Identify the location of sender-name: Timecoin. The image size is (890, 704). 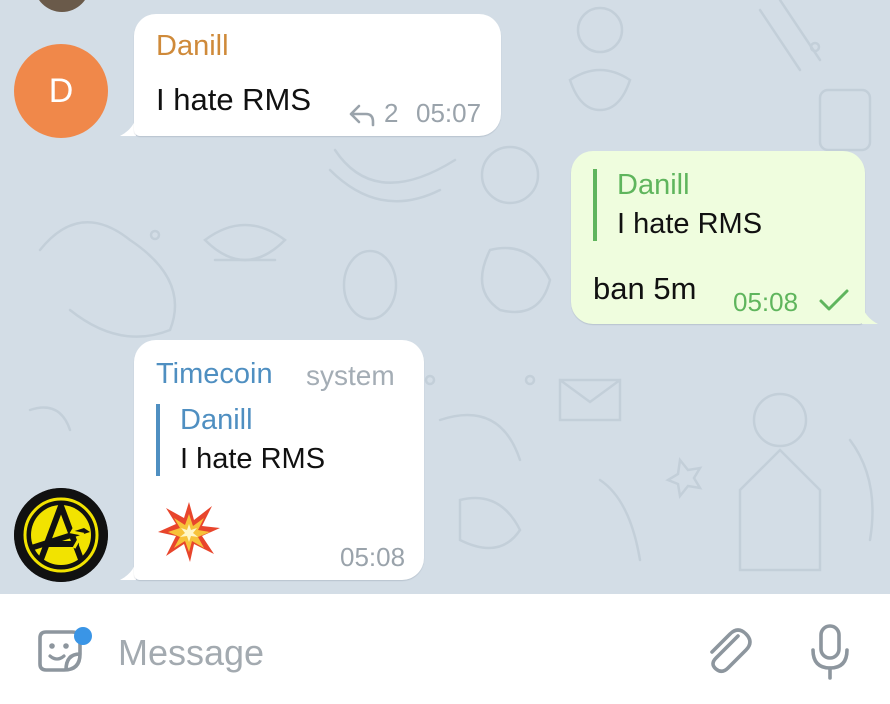
(214, 374).